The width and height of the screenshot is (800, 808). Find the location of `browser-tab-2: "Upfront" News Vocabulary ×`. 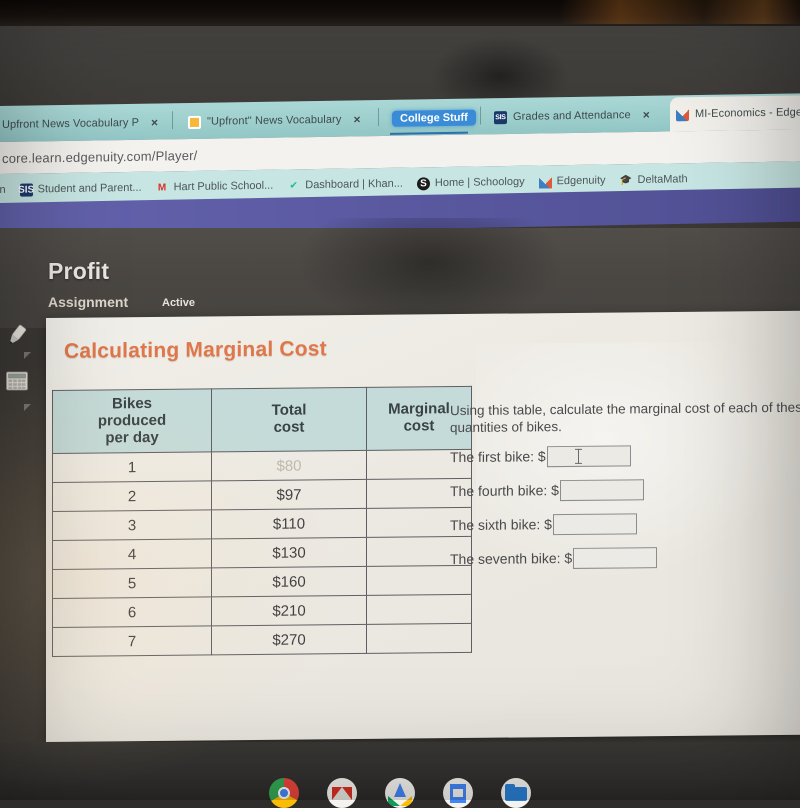

browser-tab-2: "Upfront" News Vocabulary × is located at coordinates (285, 120).